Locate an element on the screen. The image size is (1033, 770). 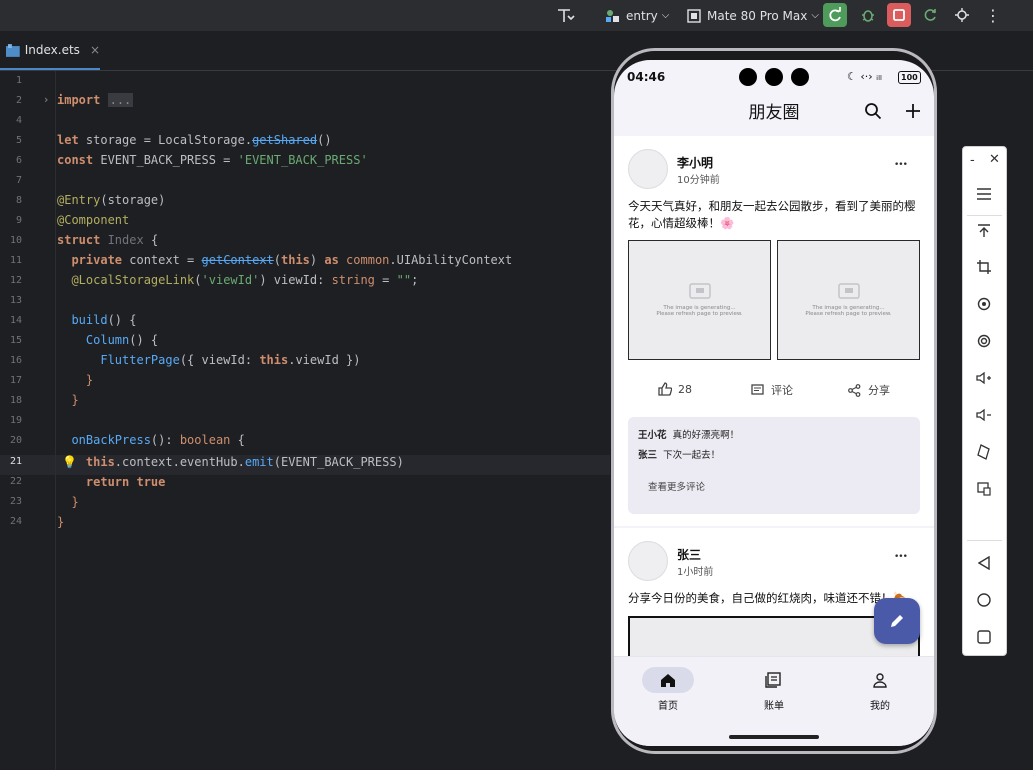
line-number: 8 is located at coordinates (18, 200).